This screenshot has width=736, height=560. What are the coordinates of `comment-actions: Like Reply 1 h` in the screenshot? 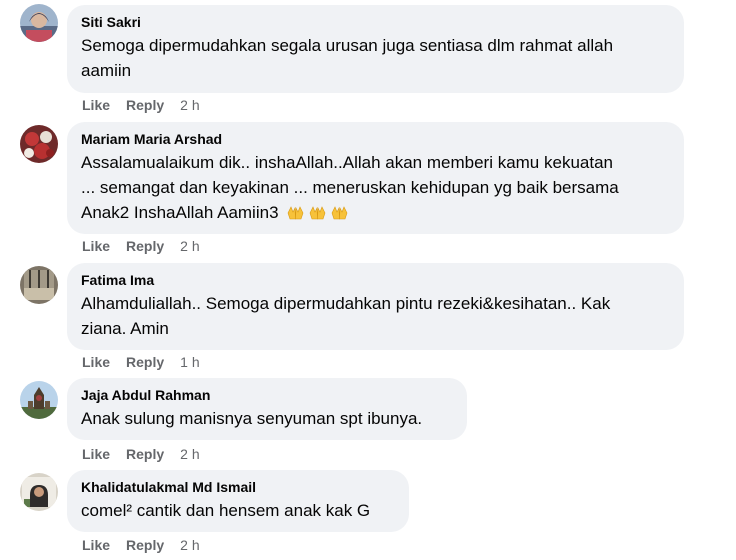 It's located at (141, 362).